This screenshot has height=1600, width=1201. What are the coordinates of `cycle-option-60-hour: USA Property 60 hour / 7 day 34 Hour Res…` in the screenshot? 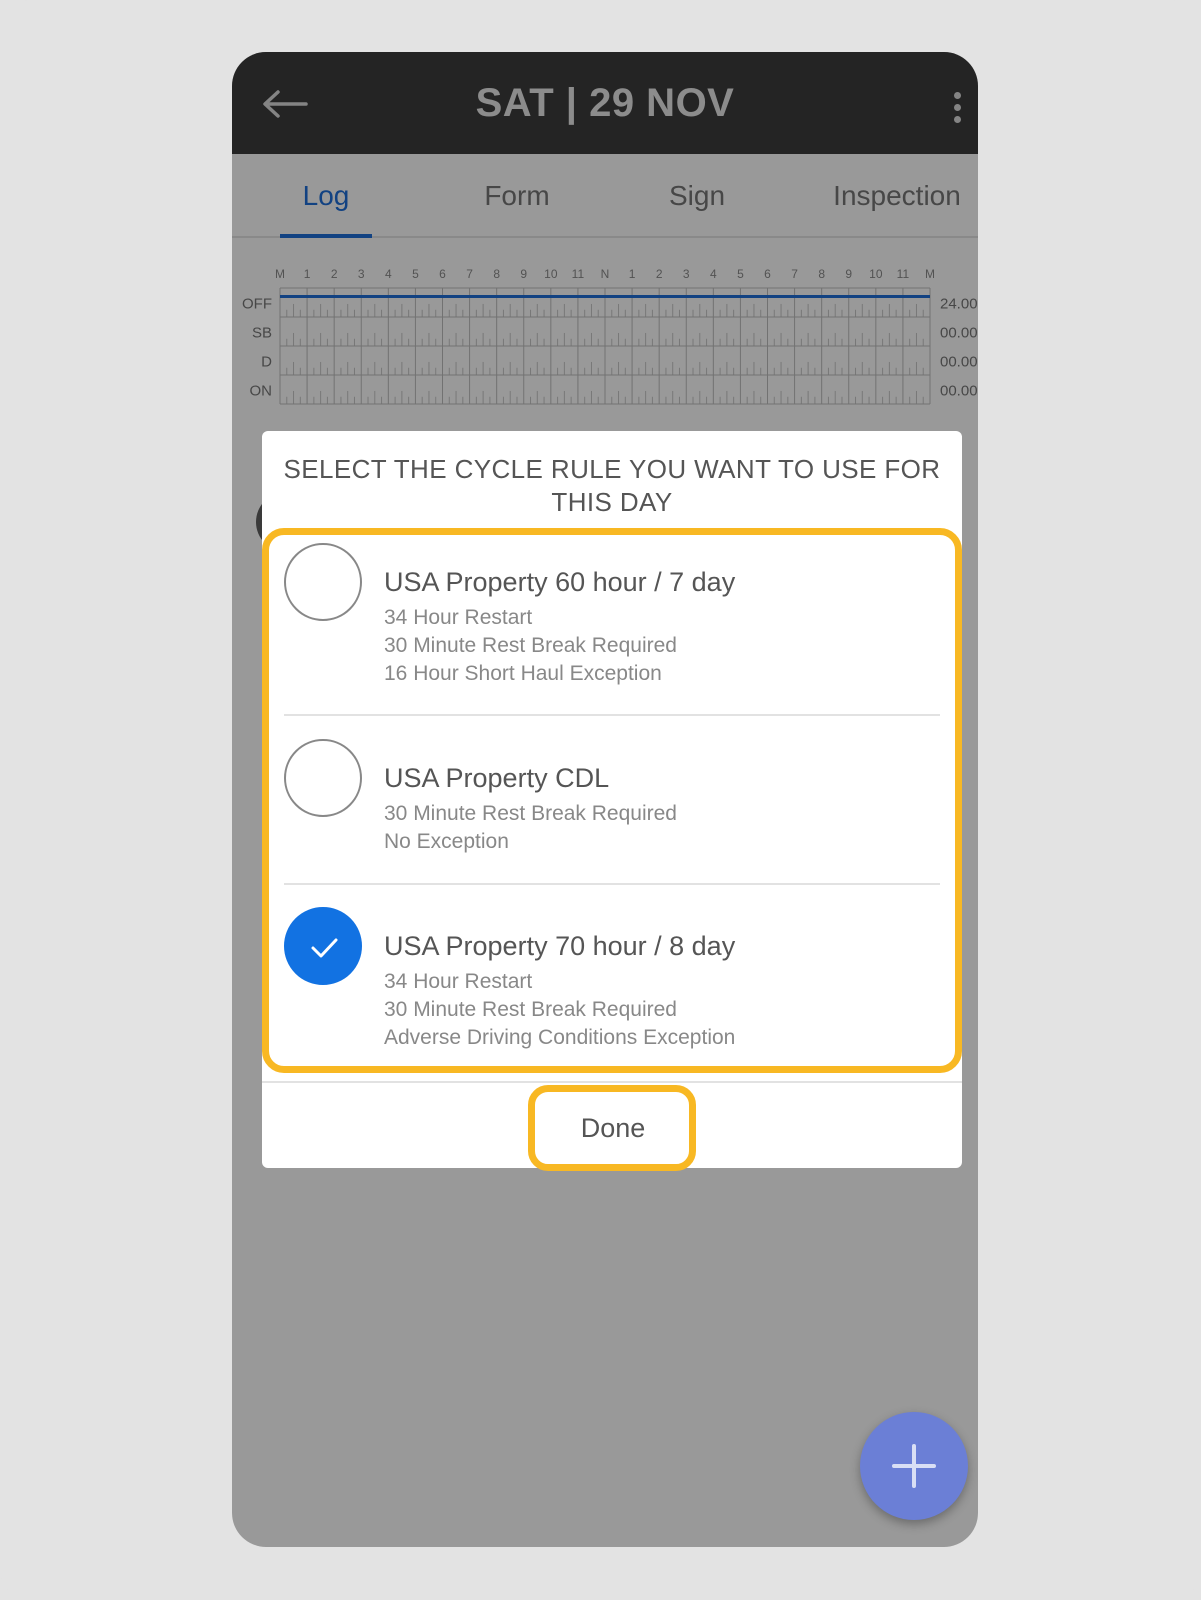 It's located at (612, 617).